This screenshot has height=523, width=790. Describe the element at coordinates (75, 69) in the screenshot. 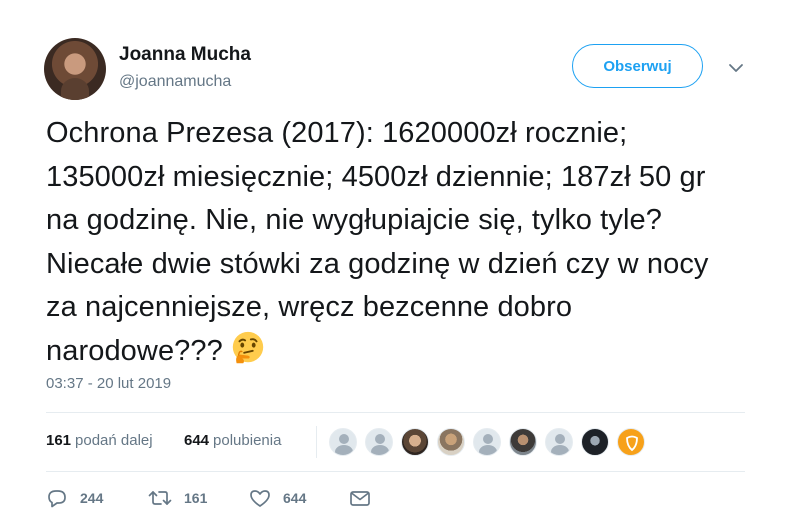

I see `avatar` at that location.